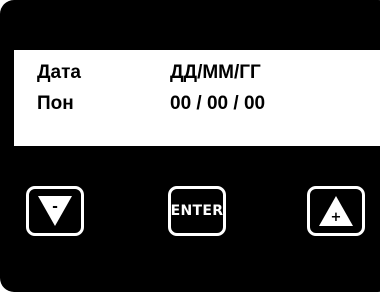 Image resolution: width=380 pixels, height=308 pixels. I want to click on minus-symbol: -, so click(55, 207).